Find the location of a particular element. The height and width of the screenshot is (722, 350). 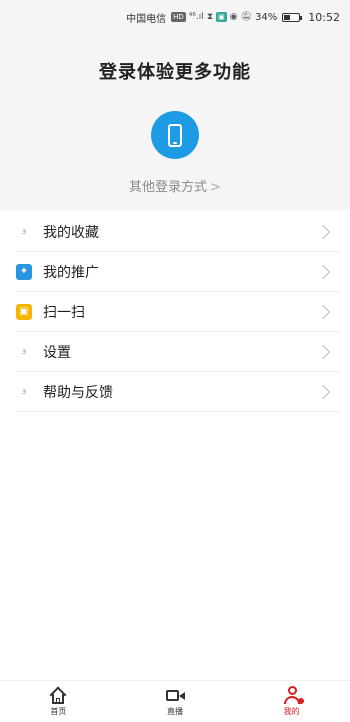

tab-mine: 我的 is located at coordinates (291, 701).